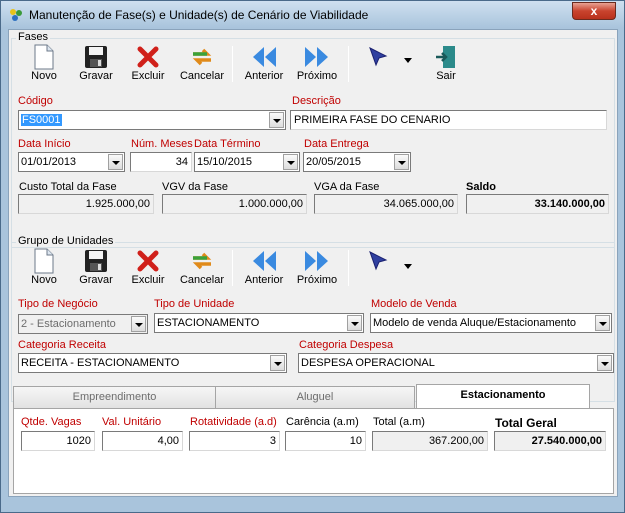  Describe the element at coordinates (132, 422) in the screenshot. I see `val-unitario-label: Val. Unitário` at that location.